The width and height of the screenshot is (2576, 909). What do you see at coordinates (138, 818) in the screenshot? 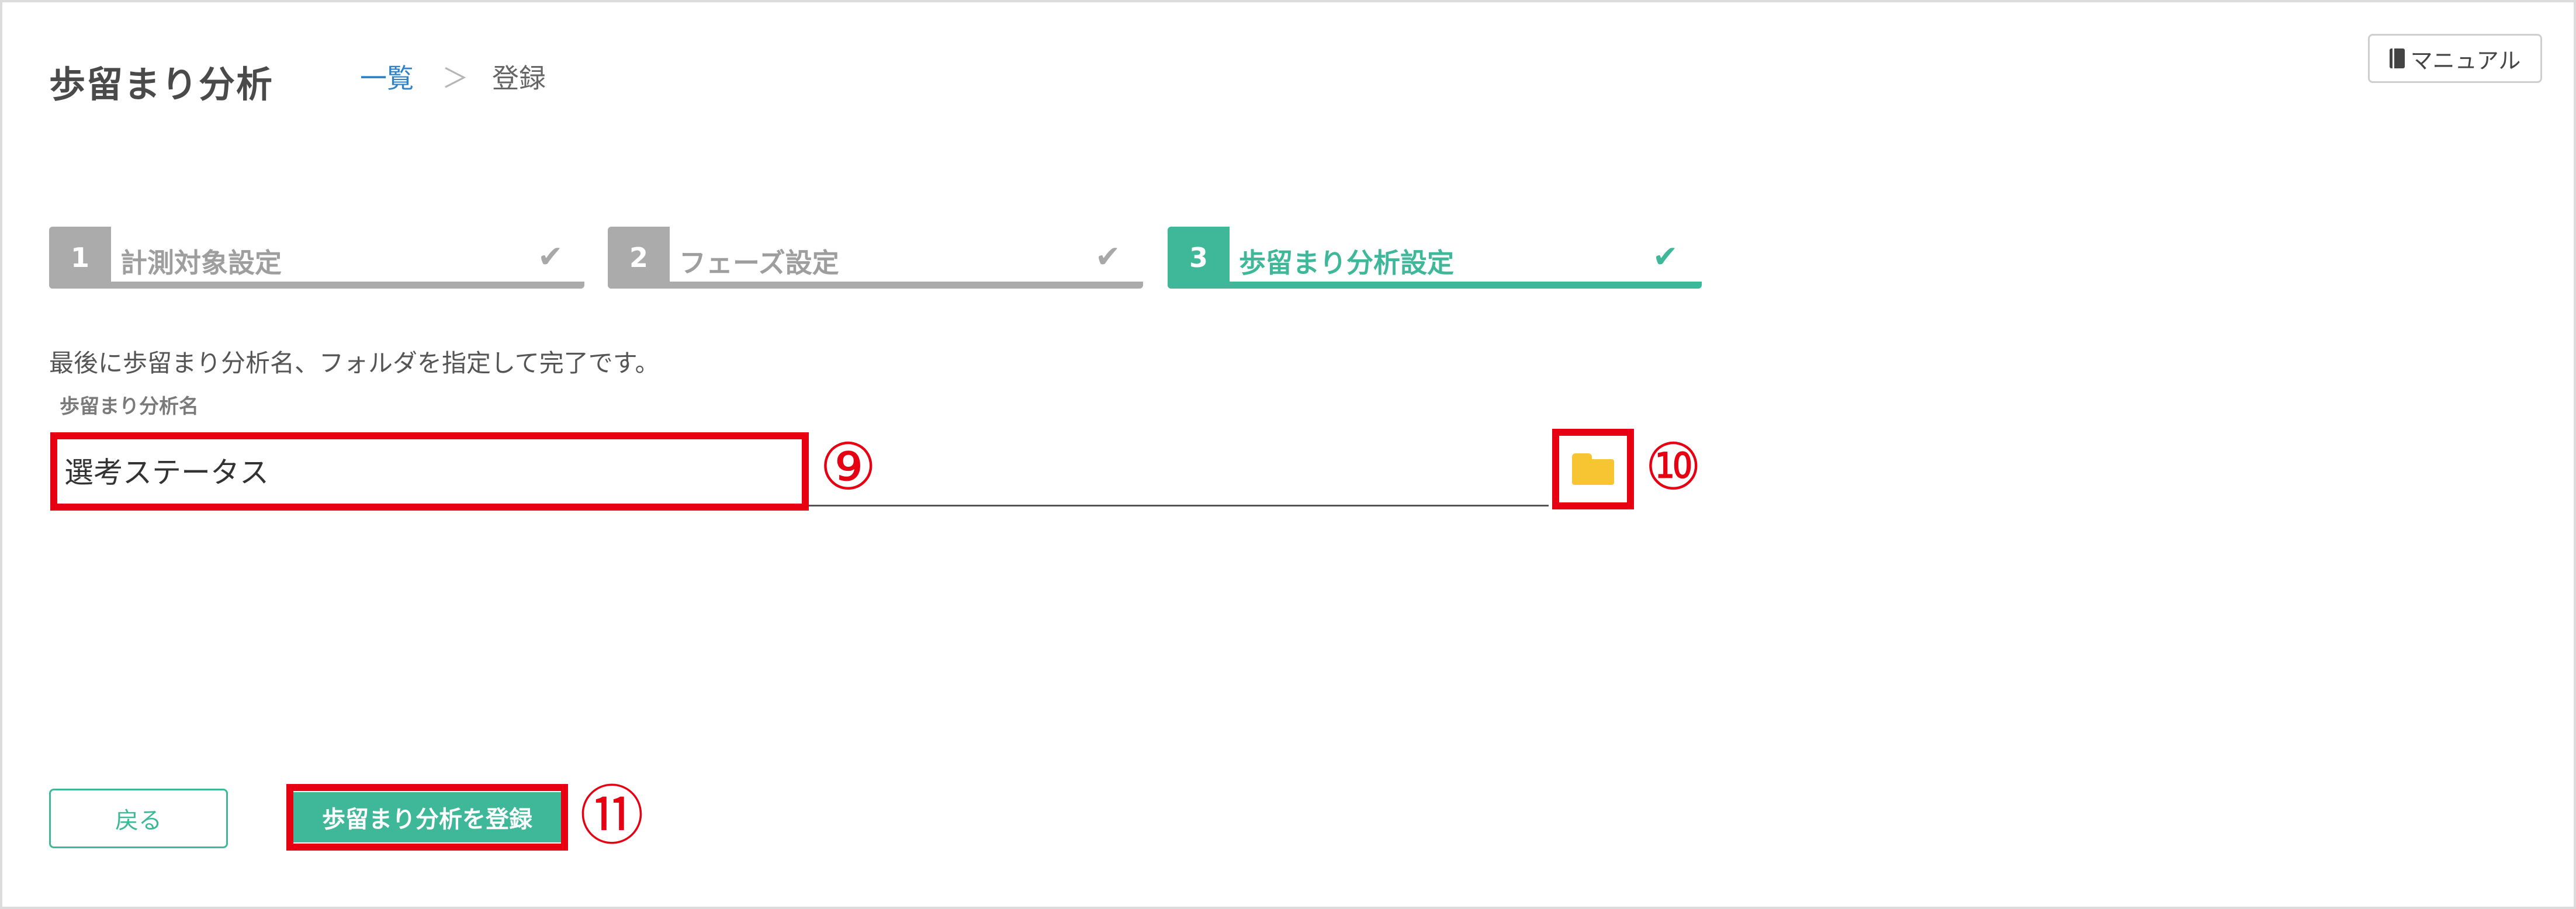
I see `back-button: 戻る` at bounding box center [138, 818].